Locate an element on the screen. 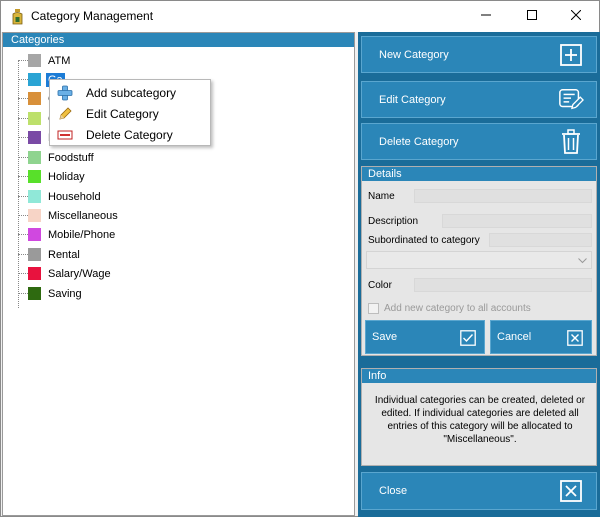  save-button: Save is located at coordinates (425, 337).